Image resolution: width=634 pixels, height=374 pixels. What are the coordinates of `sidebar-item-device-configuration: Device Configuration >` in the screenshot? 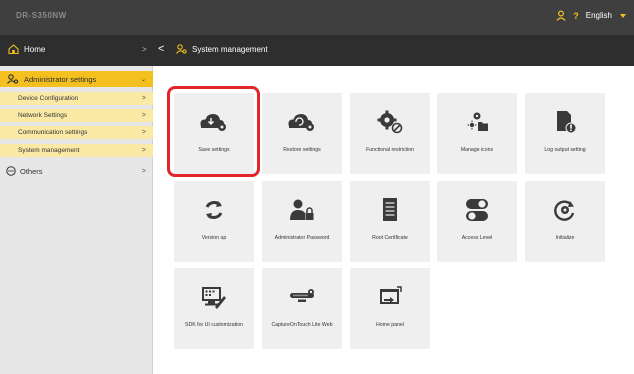 It's located at (76, 98).